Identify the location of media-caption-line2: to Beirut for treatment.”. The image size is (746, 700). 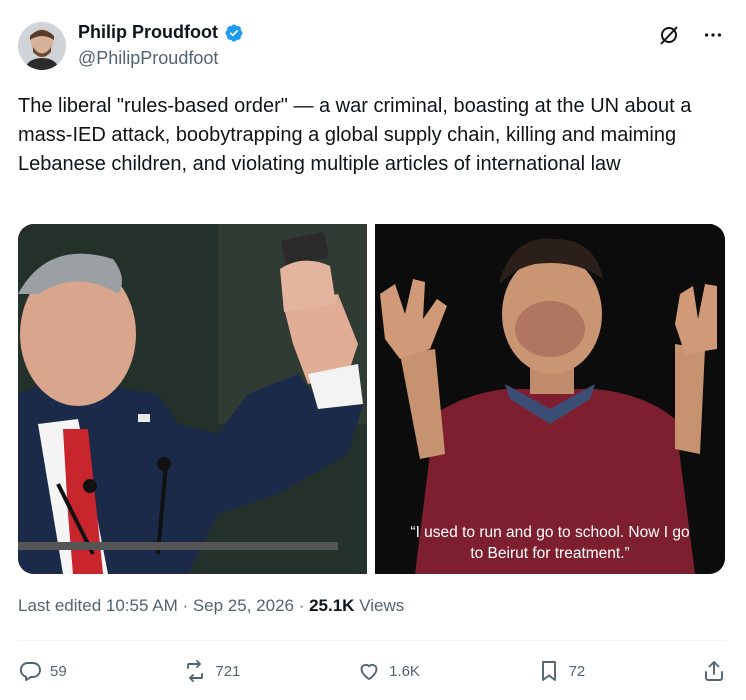
(550, 553).